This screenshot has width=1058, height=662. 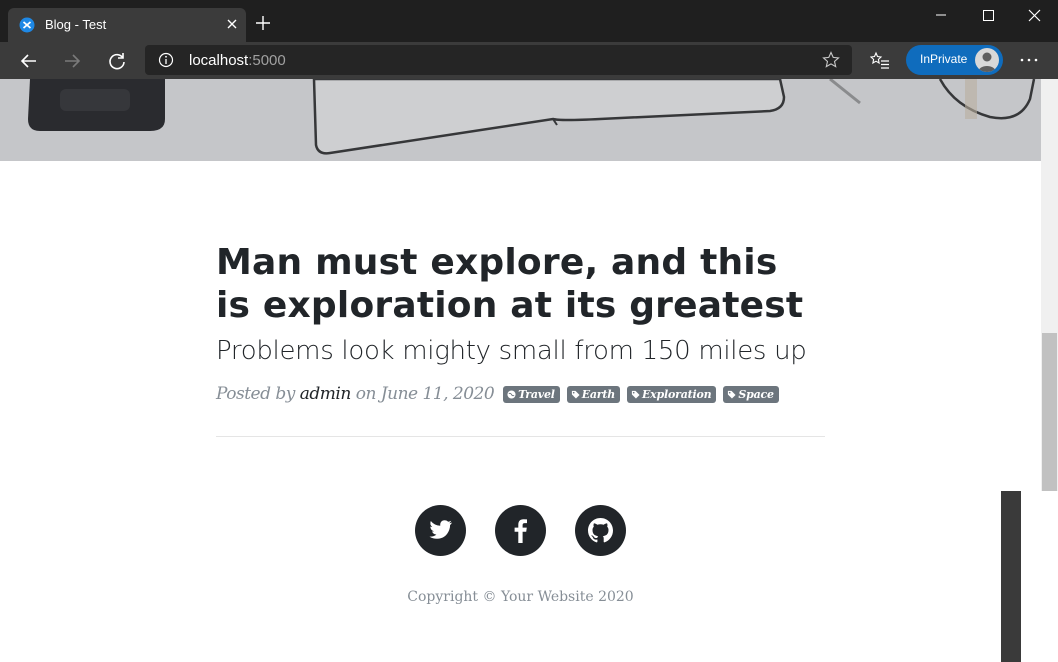 I want to click on browser-toolbar: localhost:5000 InPrivate, so click(x=529, y=60).